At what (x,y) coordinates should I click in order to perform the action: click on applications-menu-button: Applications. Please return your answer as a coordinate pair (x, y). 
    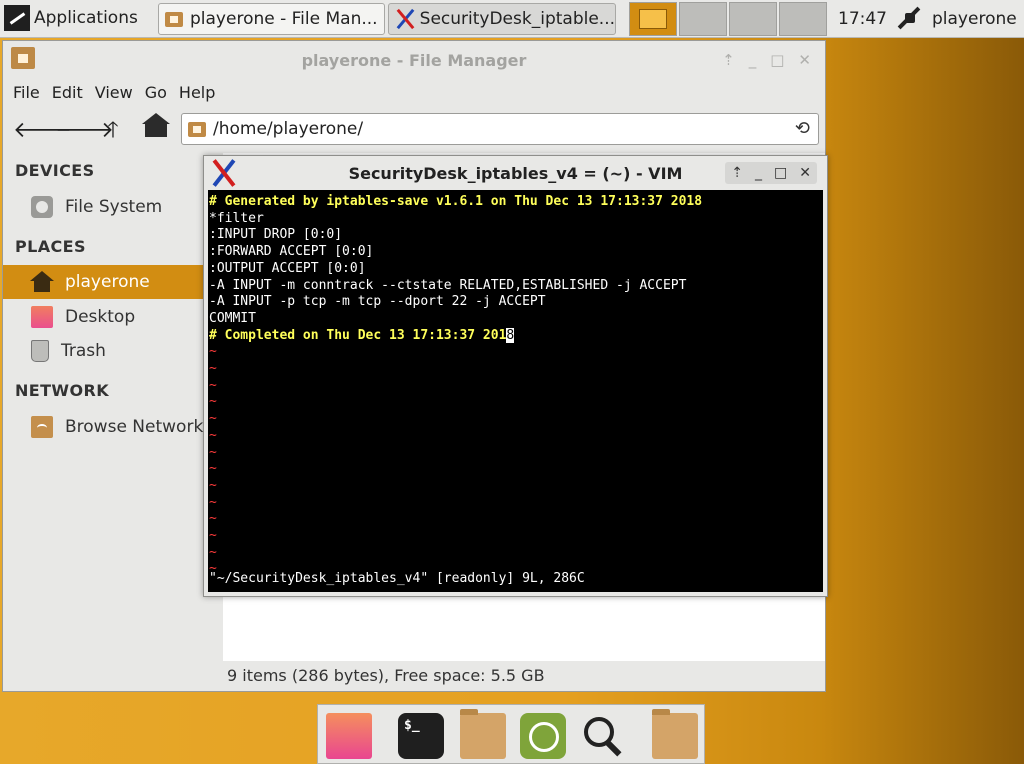
    Looking at the image, I should click on (71, 18).